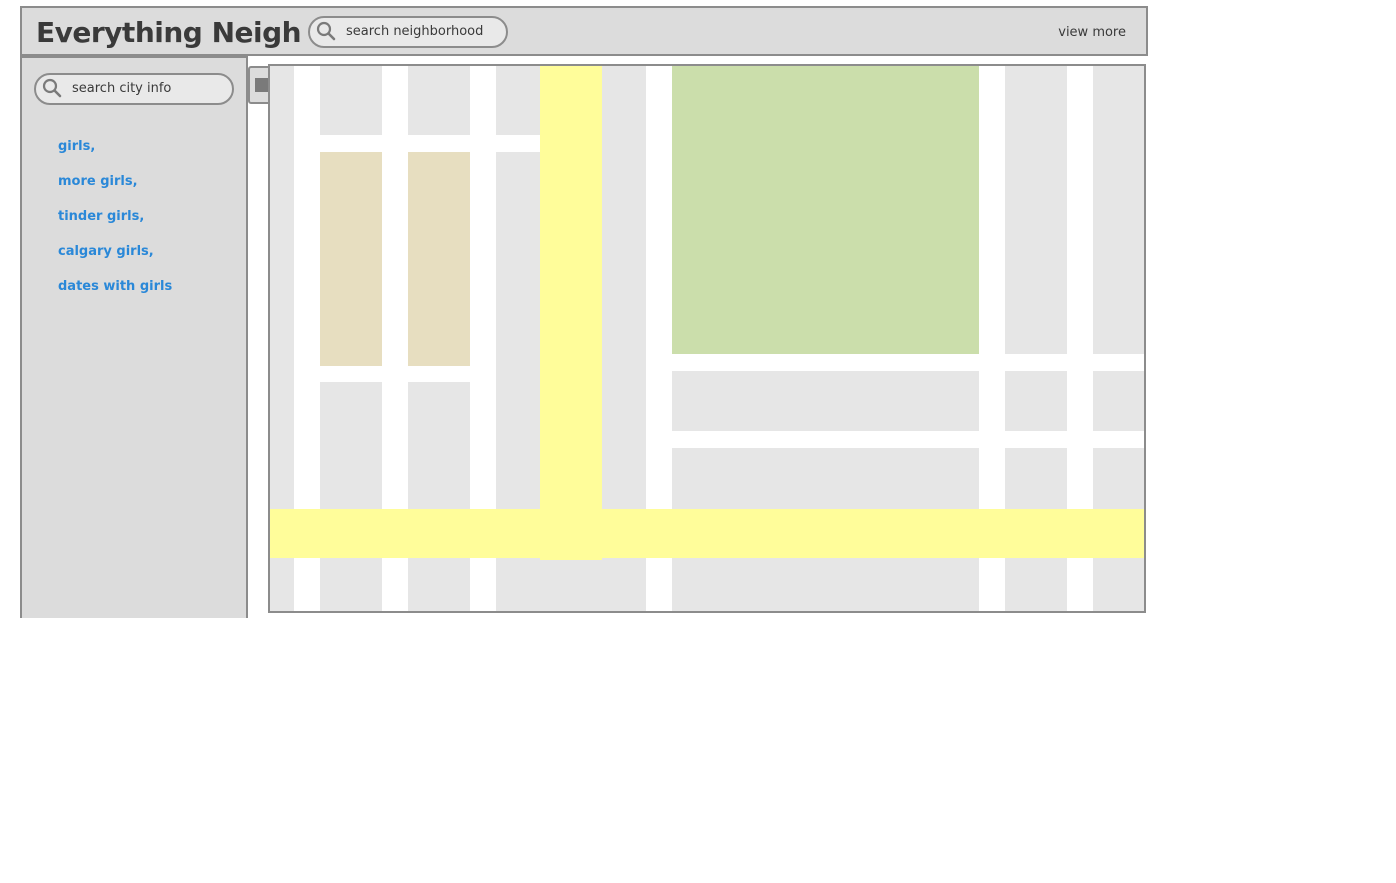 This screenshot has width=1396, height=883. Describe the element at coordinates (115, 153) in the screenshot. I see `sidebar-link-girls: girls,` at that location.